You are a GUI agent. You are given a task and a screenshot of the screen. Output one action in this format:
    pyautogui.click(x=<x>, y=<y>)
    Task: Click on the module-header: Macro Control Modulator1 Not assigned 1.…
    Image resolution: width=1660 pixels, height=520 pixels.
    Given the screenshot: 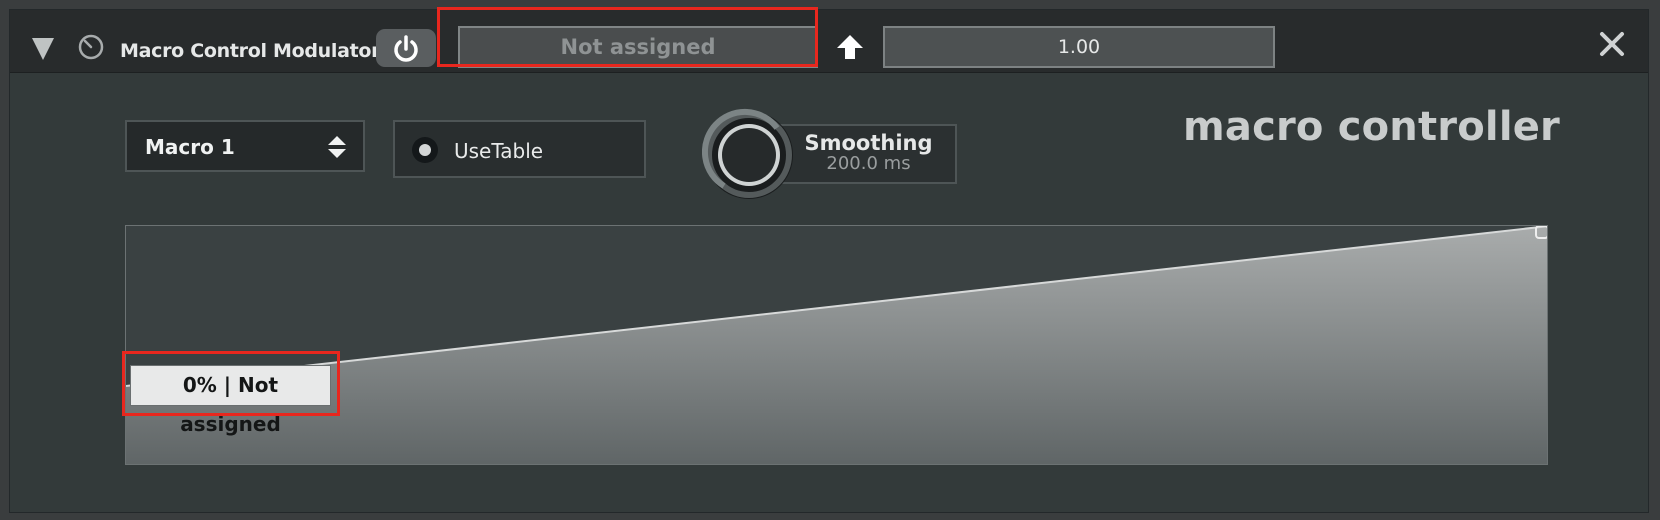 What is the action you would take?
    pyautogui.click(x=829, y=41)
    